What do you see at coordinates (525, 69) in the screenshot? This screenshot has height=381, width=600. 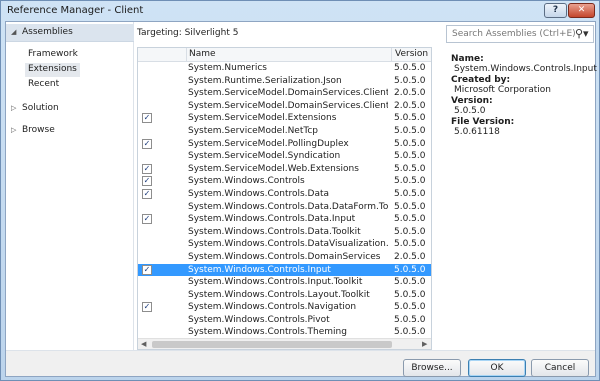 I see `detail-name-value: System.Windows.Controls.Input` at bounding box center [525, 69].